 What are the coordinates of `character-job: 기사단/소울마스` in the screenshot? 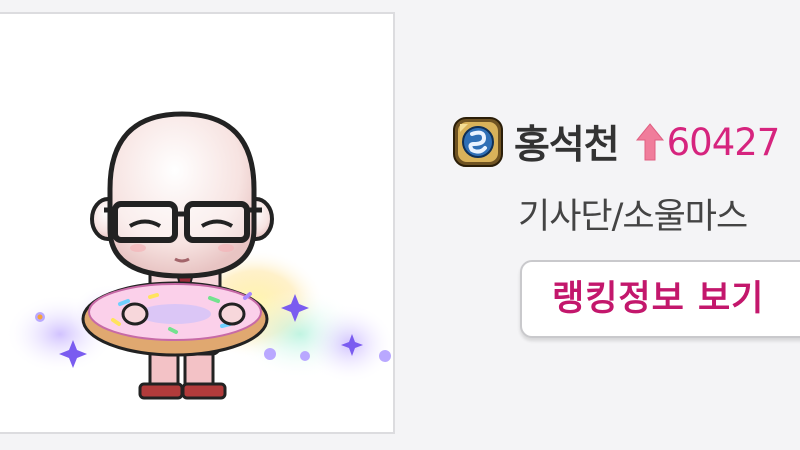 It's located at (633, 217).